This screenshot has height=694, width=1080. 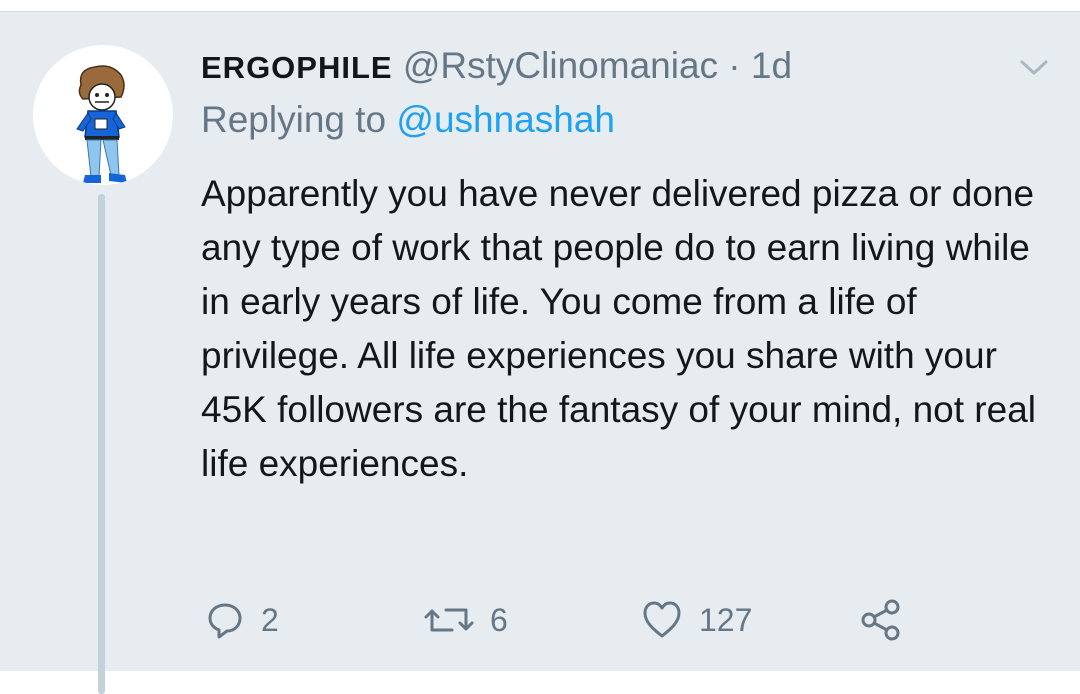 I want to click on share-button, so click(x=881, y=620).